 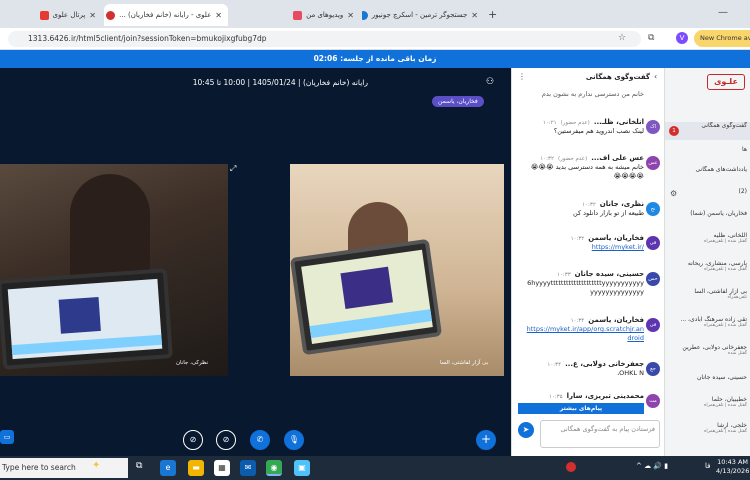 What do you see at coordinates (653, 279) in the screenshot?
I see `avatar: حس` at bounding box center [653, 279].